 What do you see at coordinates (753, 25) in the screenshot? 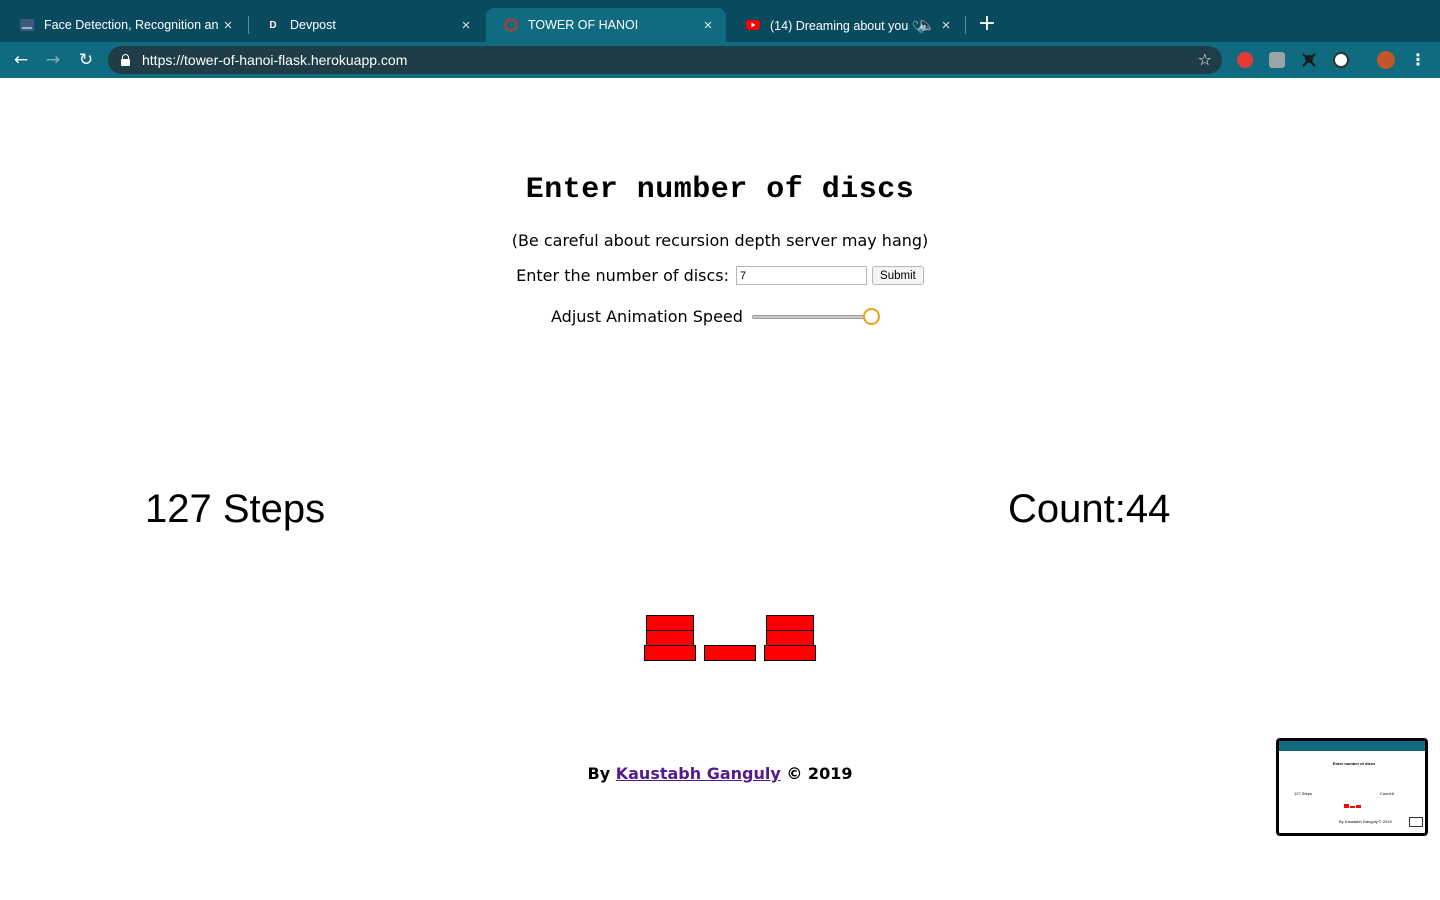
I see `youtube-icon` at bounding box center [753, 25].